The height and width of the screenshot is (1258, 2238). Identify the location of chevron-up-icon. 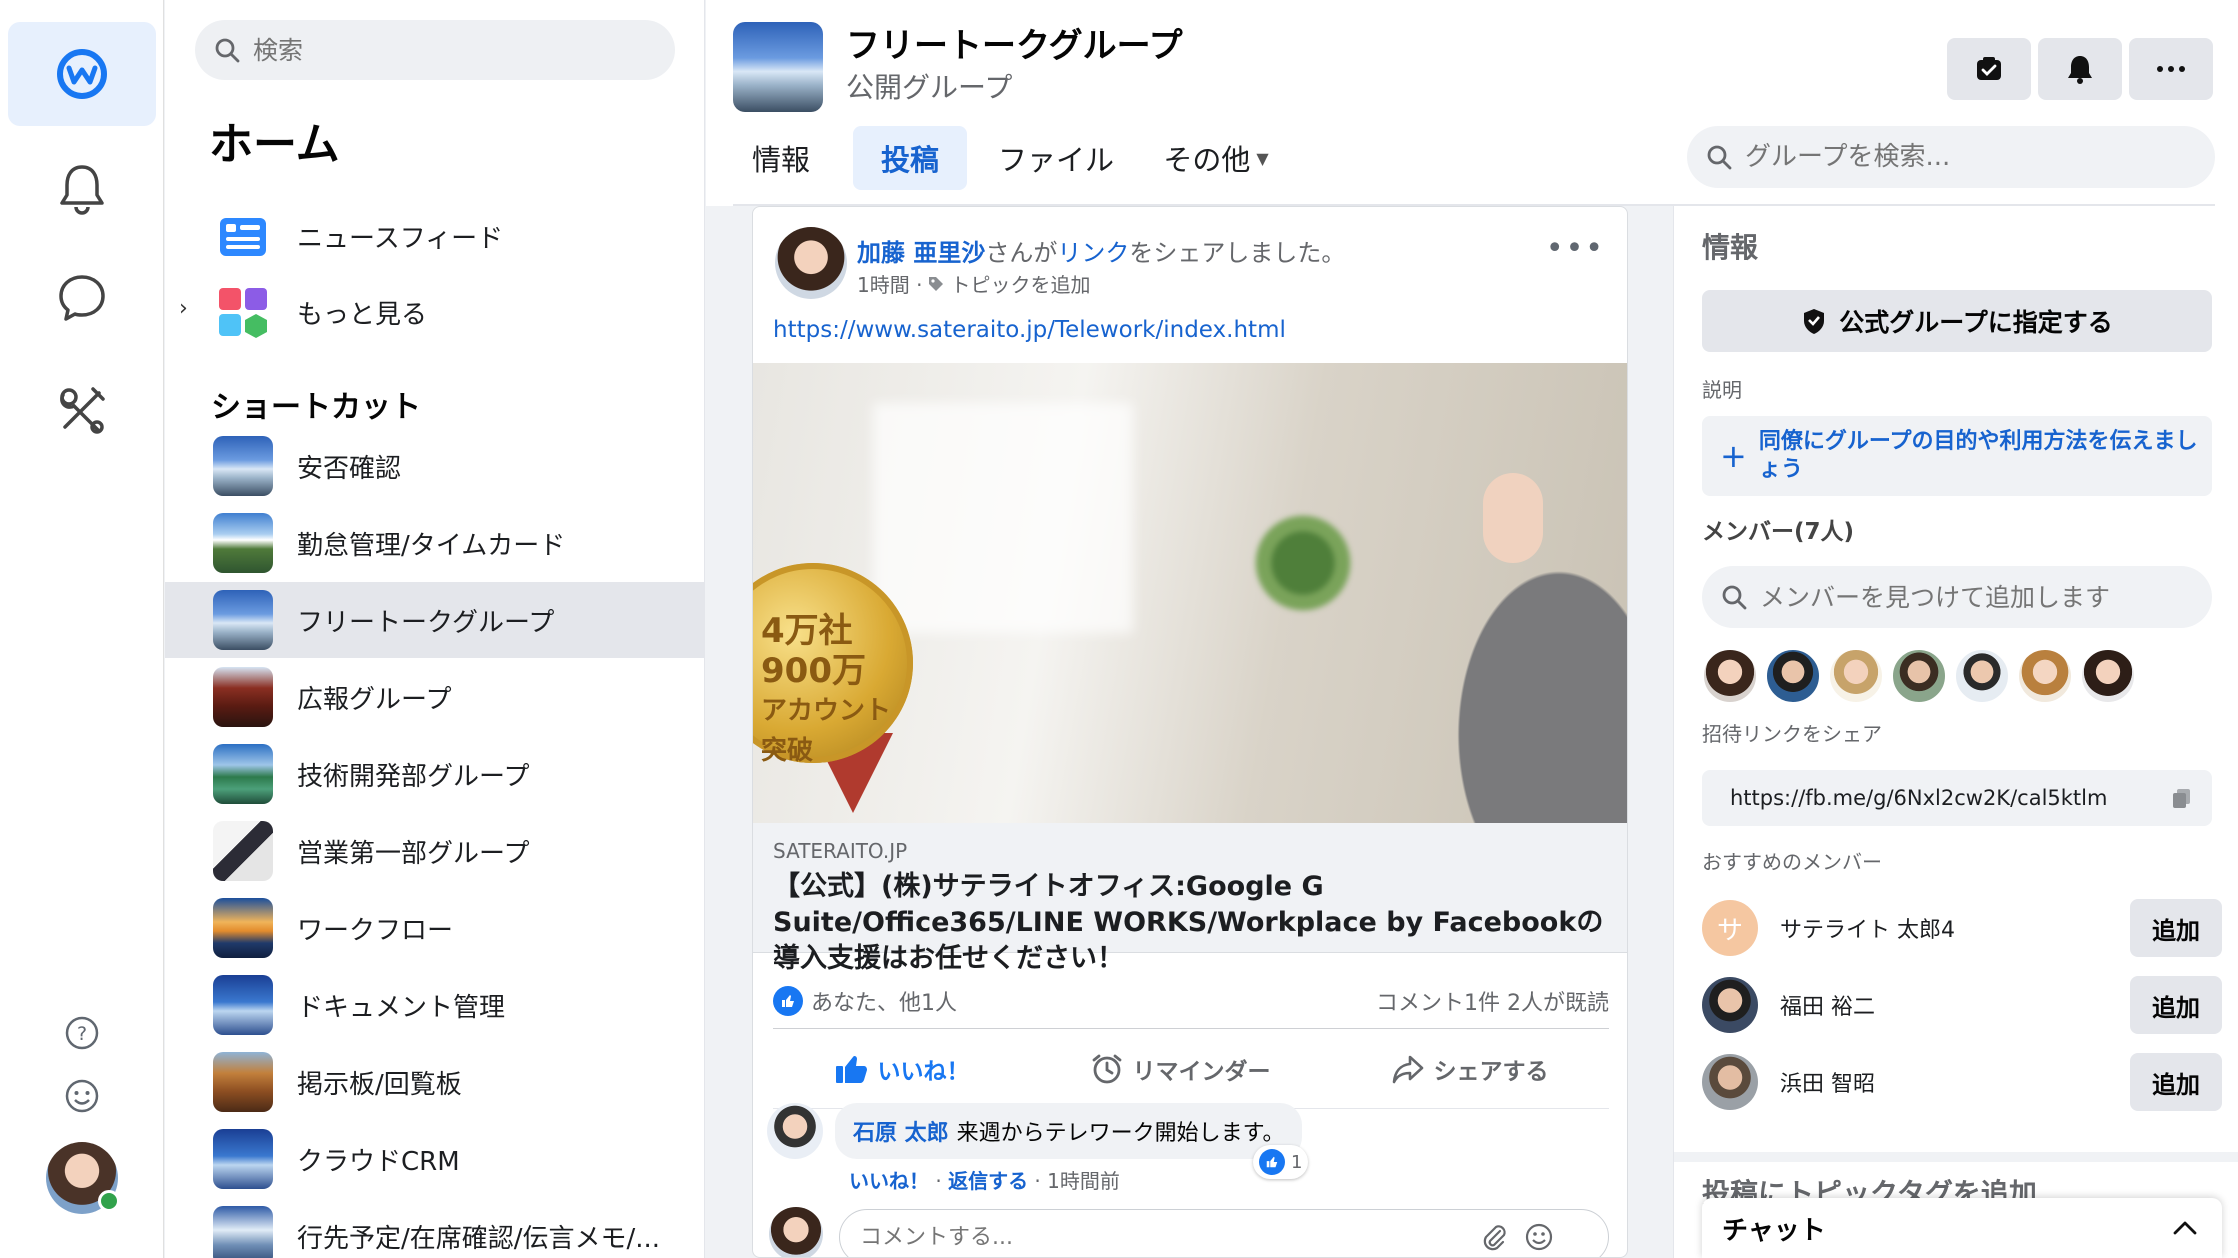
(2185, 1228).